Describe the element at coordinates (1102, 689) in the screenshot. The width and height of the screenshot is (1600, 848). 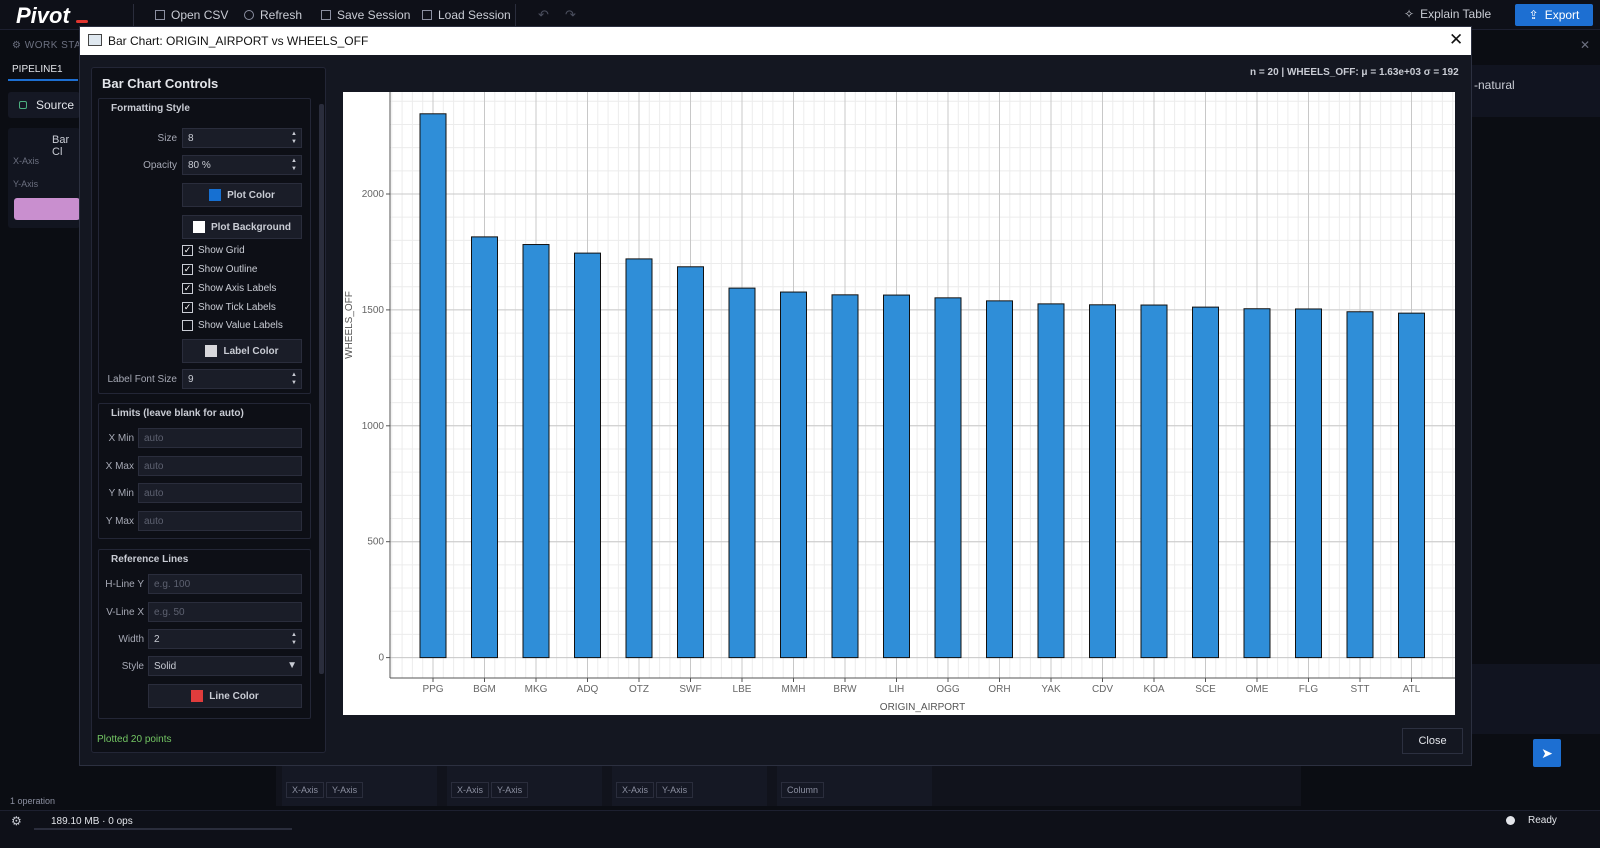
I see `x-tick-label: CDV` at that location.